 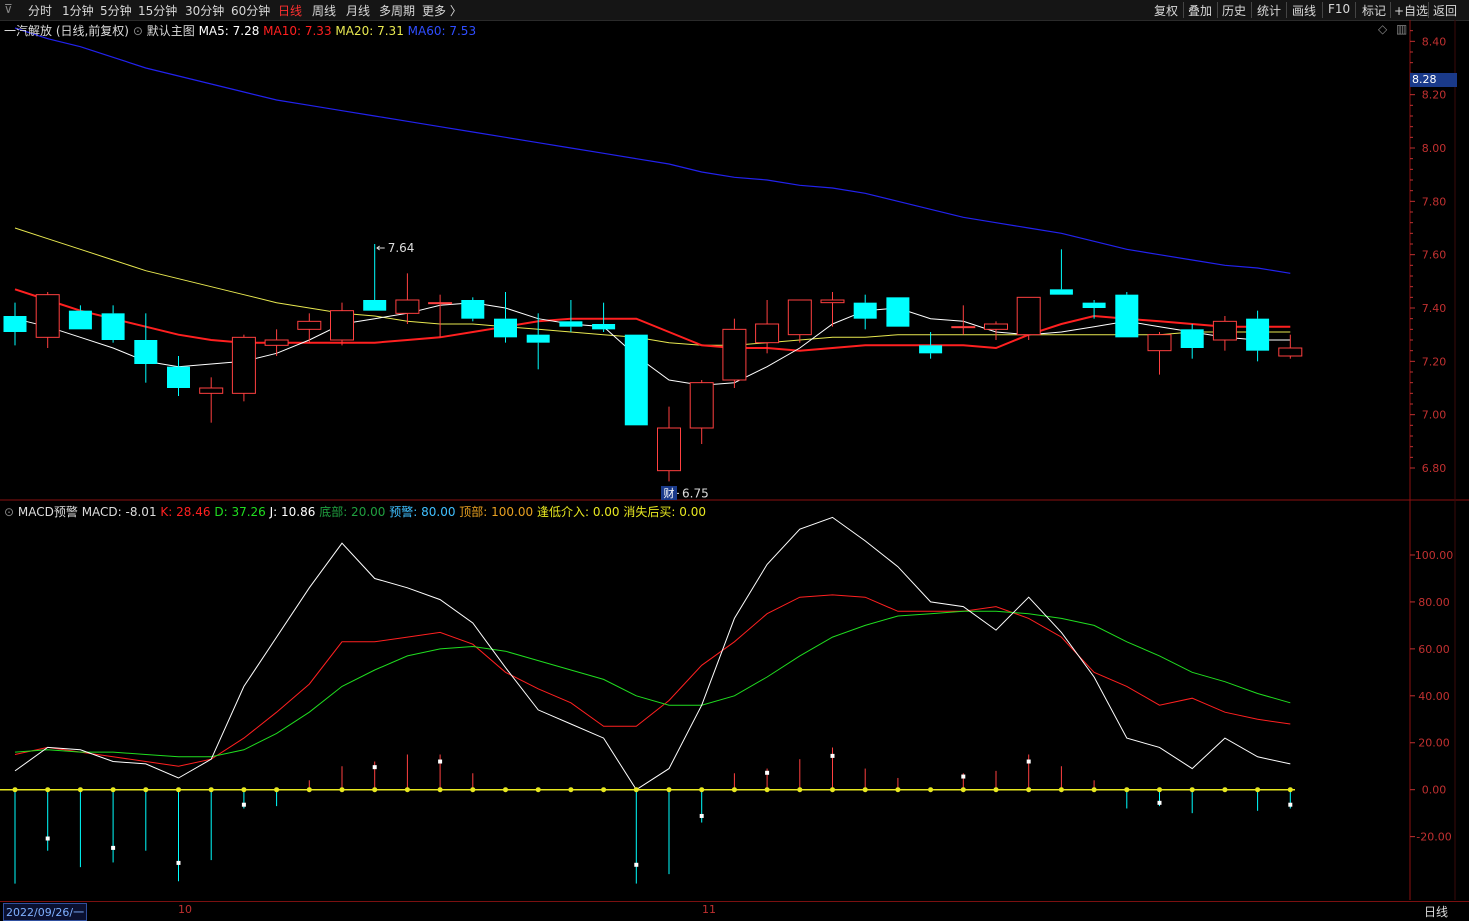 What do you see at coordinates (48, 512) in the screenshot?
I see `sub-indicator-name: MACD预警` at bounding box center [48, 512].